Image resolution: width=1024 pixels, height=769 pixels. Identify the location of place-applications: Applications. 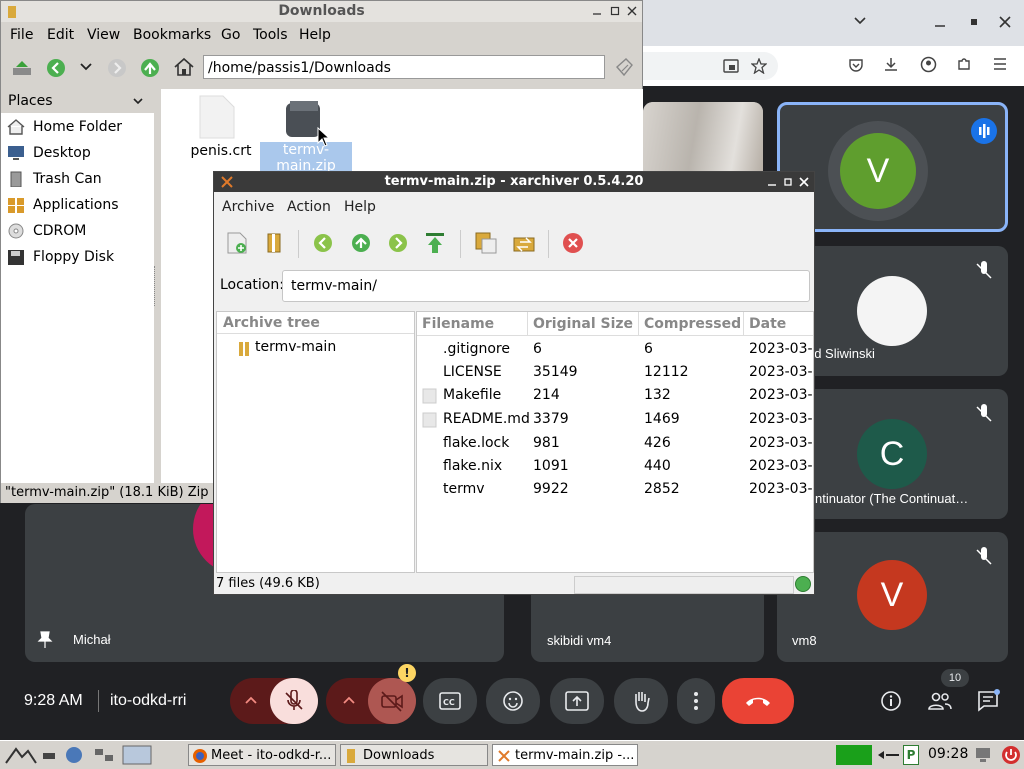
(79, 205).